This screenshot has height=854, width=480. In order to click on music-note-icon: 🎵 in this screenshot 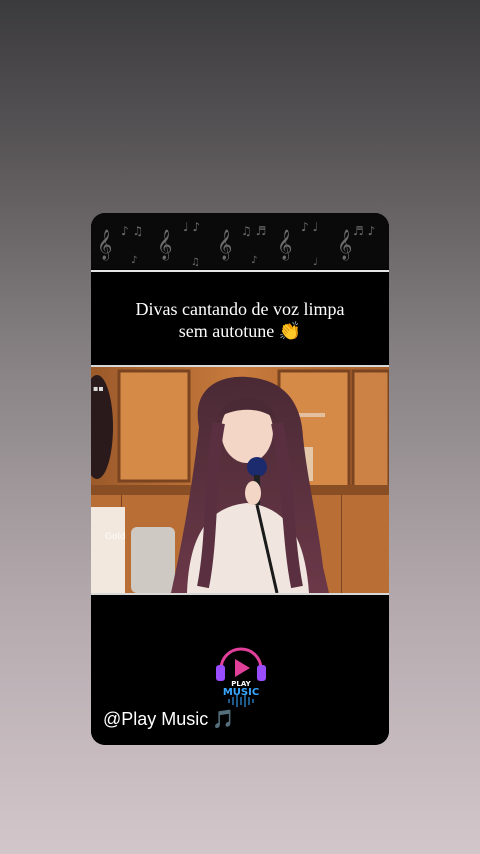, I will do `click(223, 719)`.